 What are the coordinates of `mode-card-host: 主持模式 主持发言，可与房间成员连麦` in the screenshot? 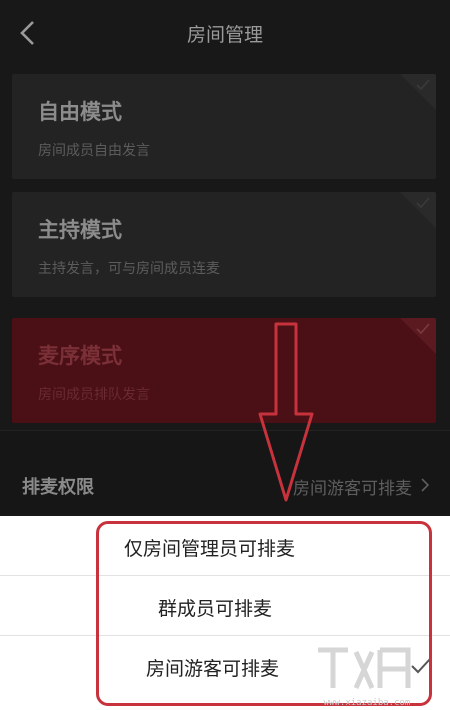 It's located at (224, 244).